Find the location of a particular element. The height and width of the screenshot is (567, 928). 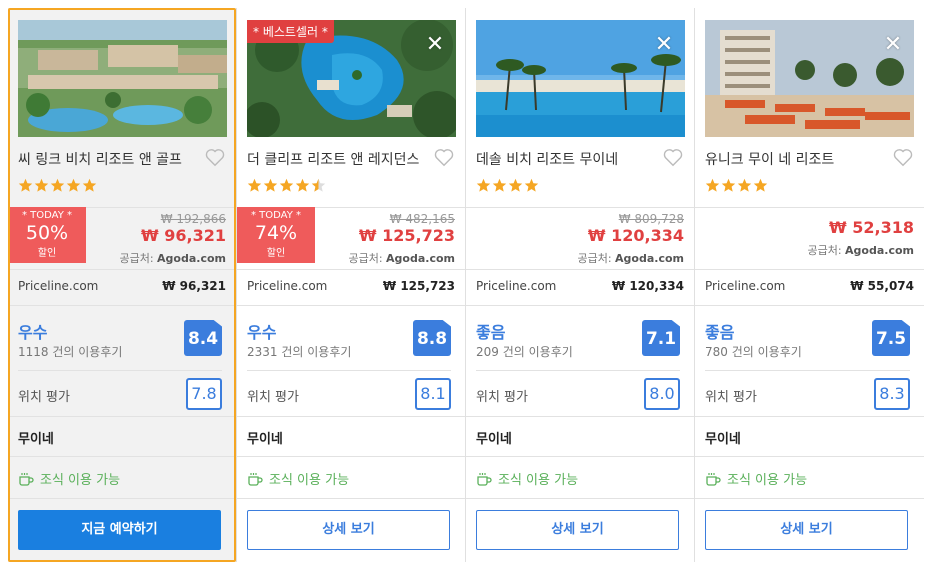

hotel-photo is located at coordinates (122, 78).